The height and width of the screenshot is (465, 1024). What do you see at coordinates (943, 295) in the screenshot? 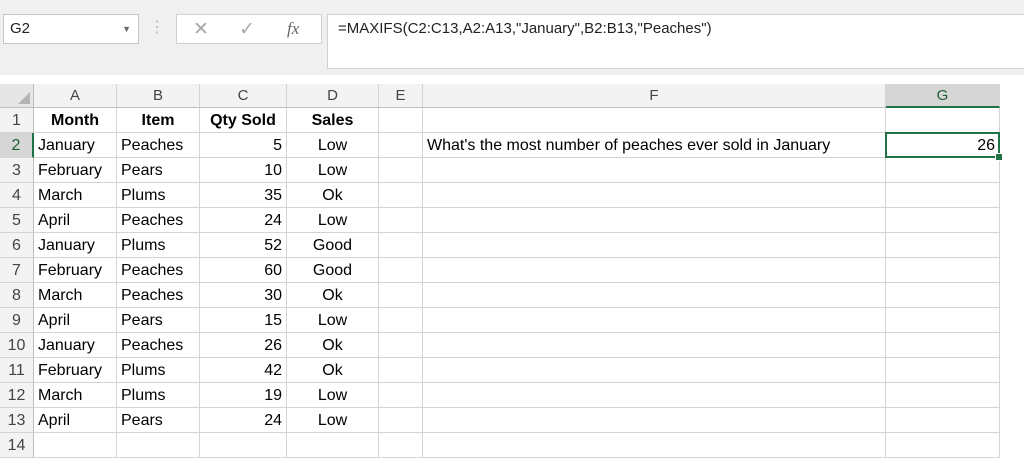
I see `cell-g8` at bounding box center [943, 295].